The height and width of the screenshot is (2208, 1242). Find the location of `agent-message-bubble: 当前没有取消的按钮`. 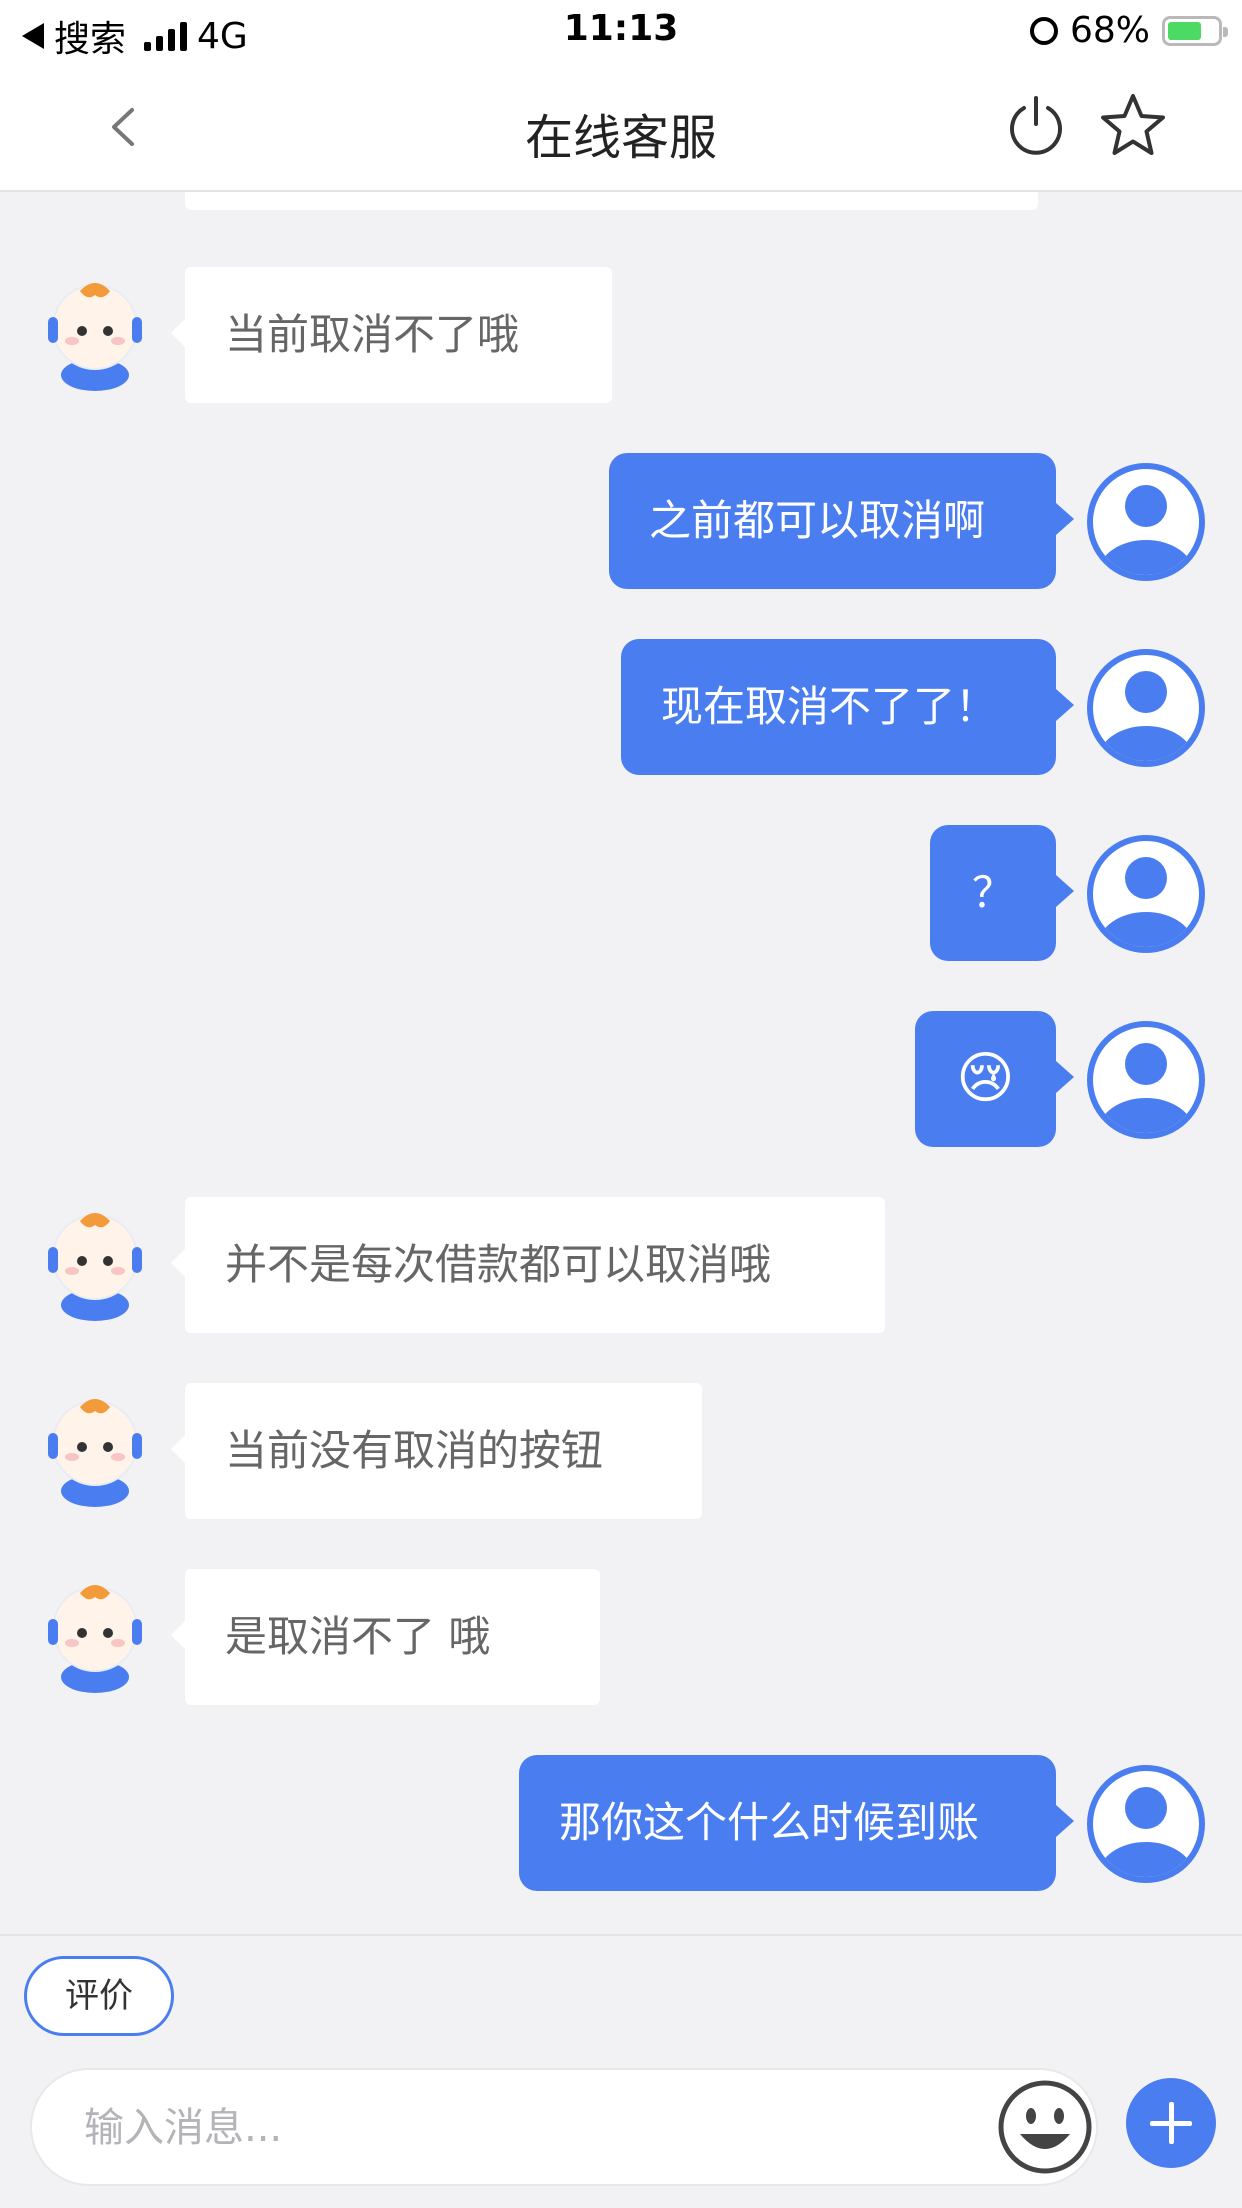

agent-message-bubble: 当前没有取消的按钮 is located at coordinates (436, 1451).